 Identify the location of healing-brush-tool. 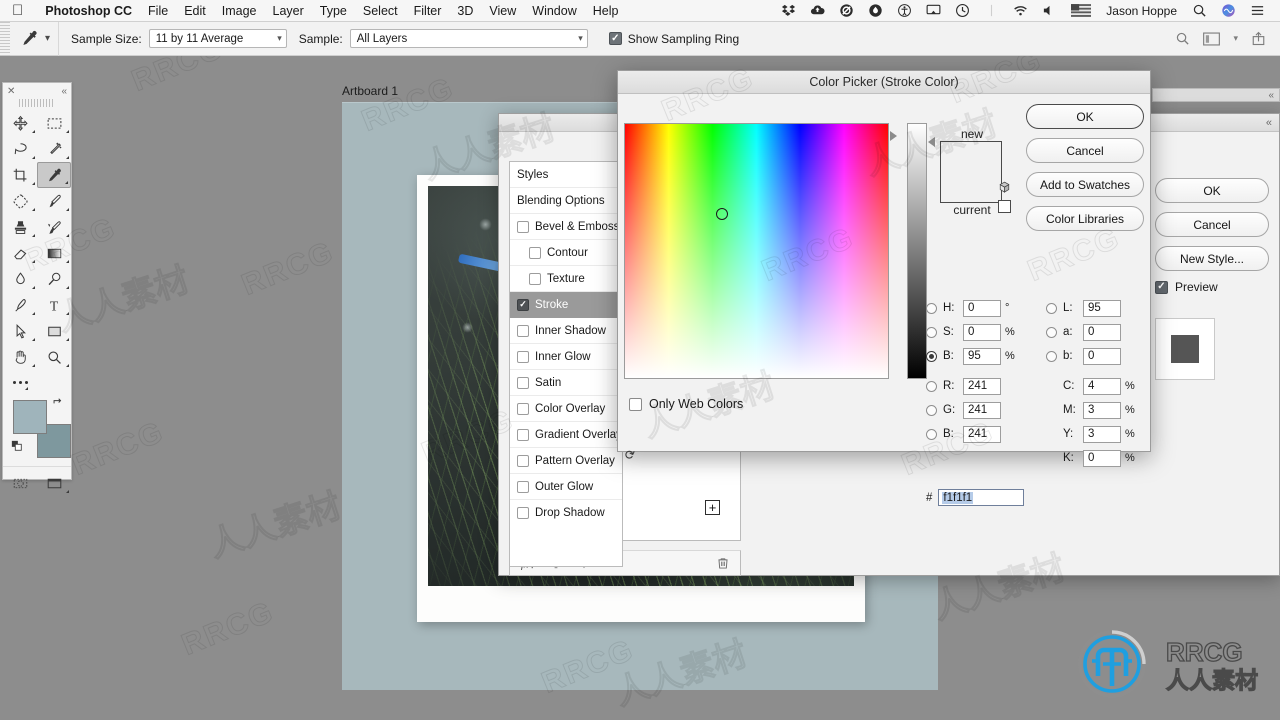
(20, 201).